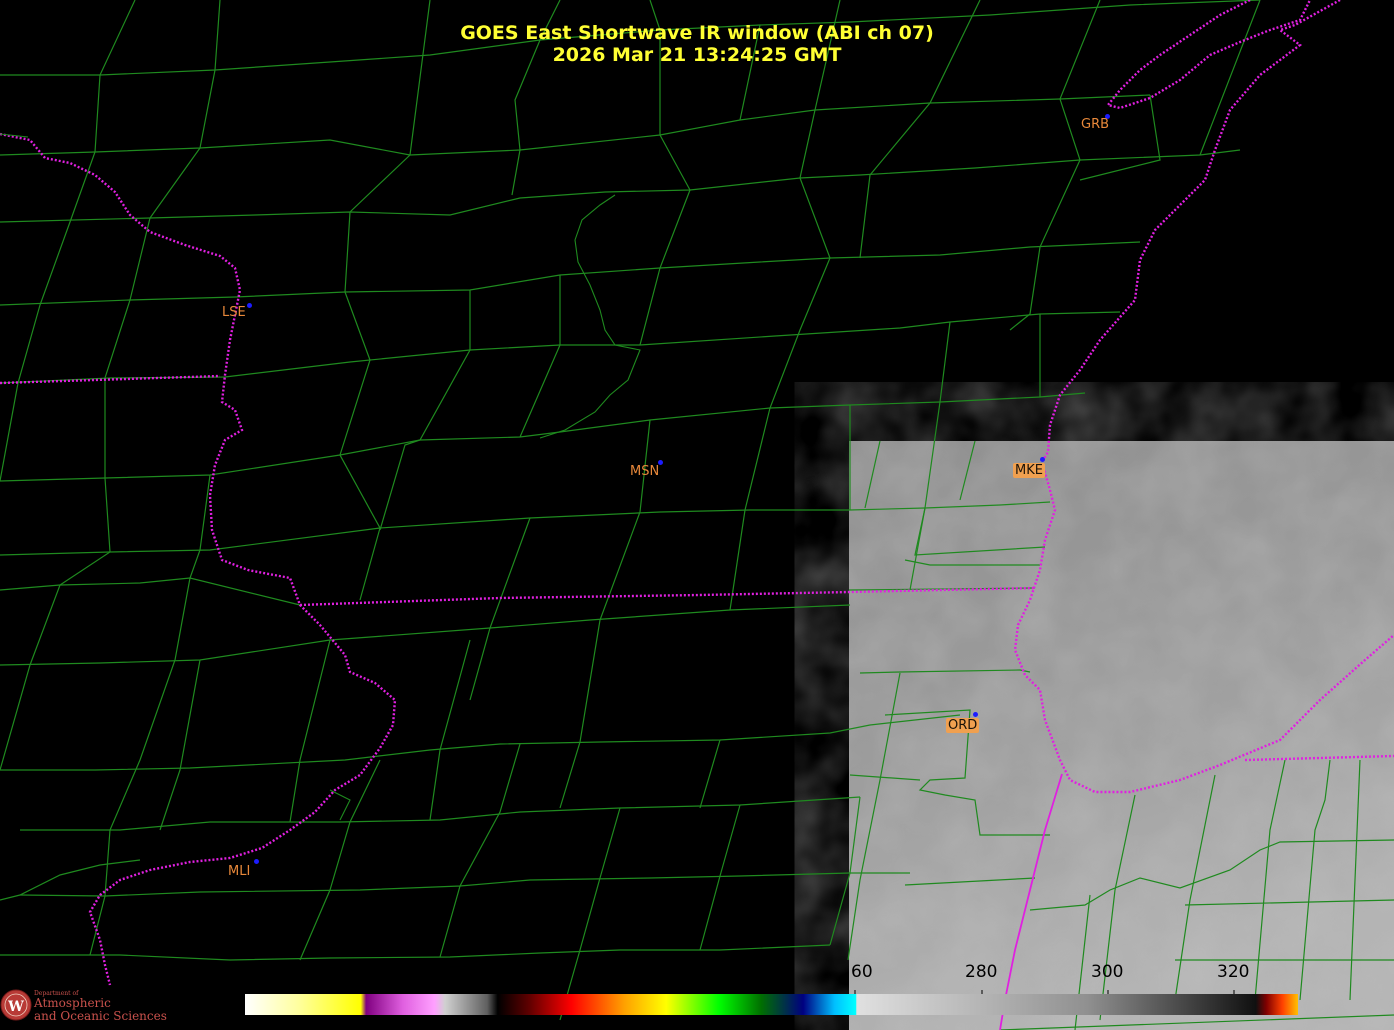  I want to click on colorbar-tick-label-280: 280, so click(981, 972).